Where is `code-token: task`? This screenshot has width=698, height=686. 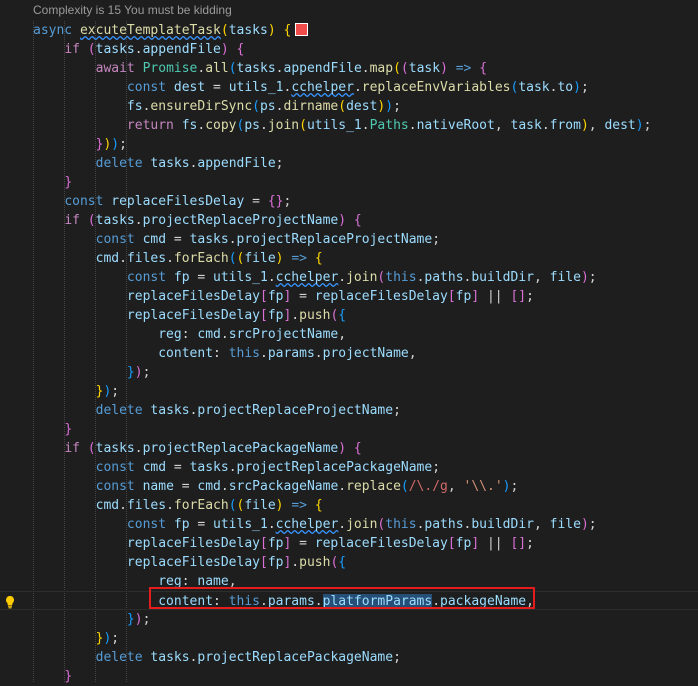 code-token: task is located at coordinates (534, 87).